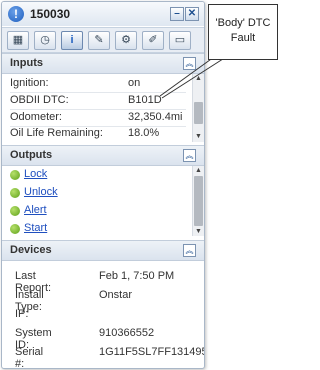  Describe the element at coordinates (137, 276) in the screenshot. I see `device-value: Feb 1, 7:50 PM` at that location.